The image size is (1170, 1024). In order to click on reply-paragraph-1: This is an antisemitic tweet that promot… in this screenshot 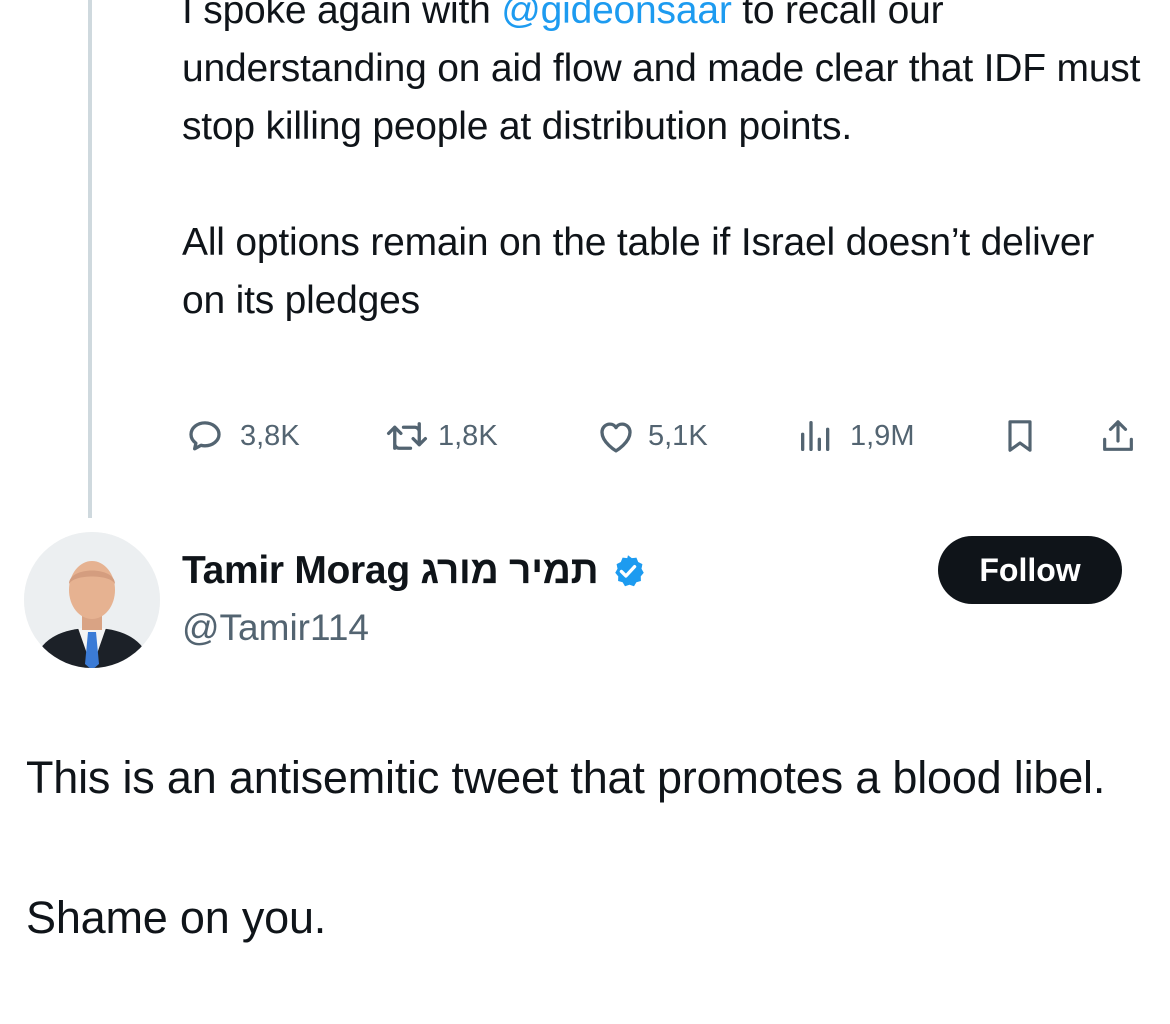, I will do `click(566, 777)`.